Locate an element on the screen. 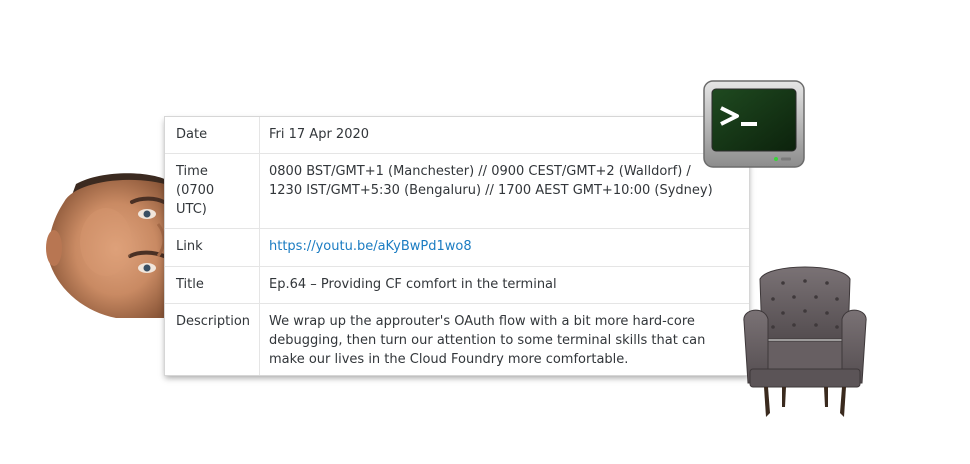 The height and width of the screenshot is (464, 970). link-label: Link is located at coordinates (212, 247).